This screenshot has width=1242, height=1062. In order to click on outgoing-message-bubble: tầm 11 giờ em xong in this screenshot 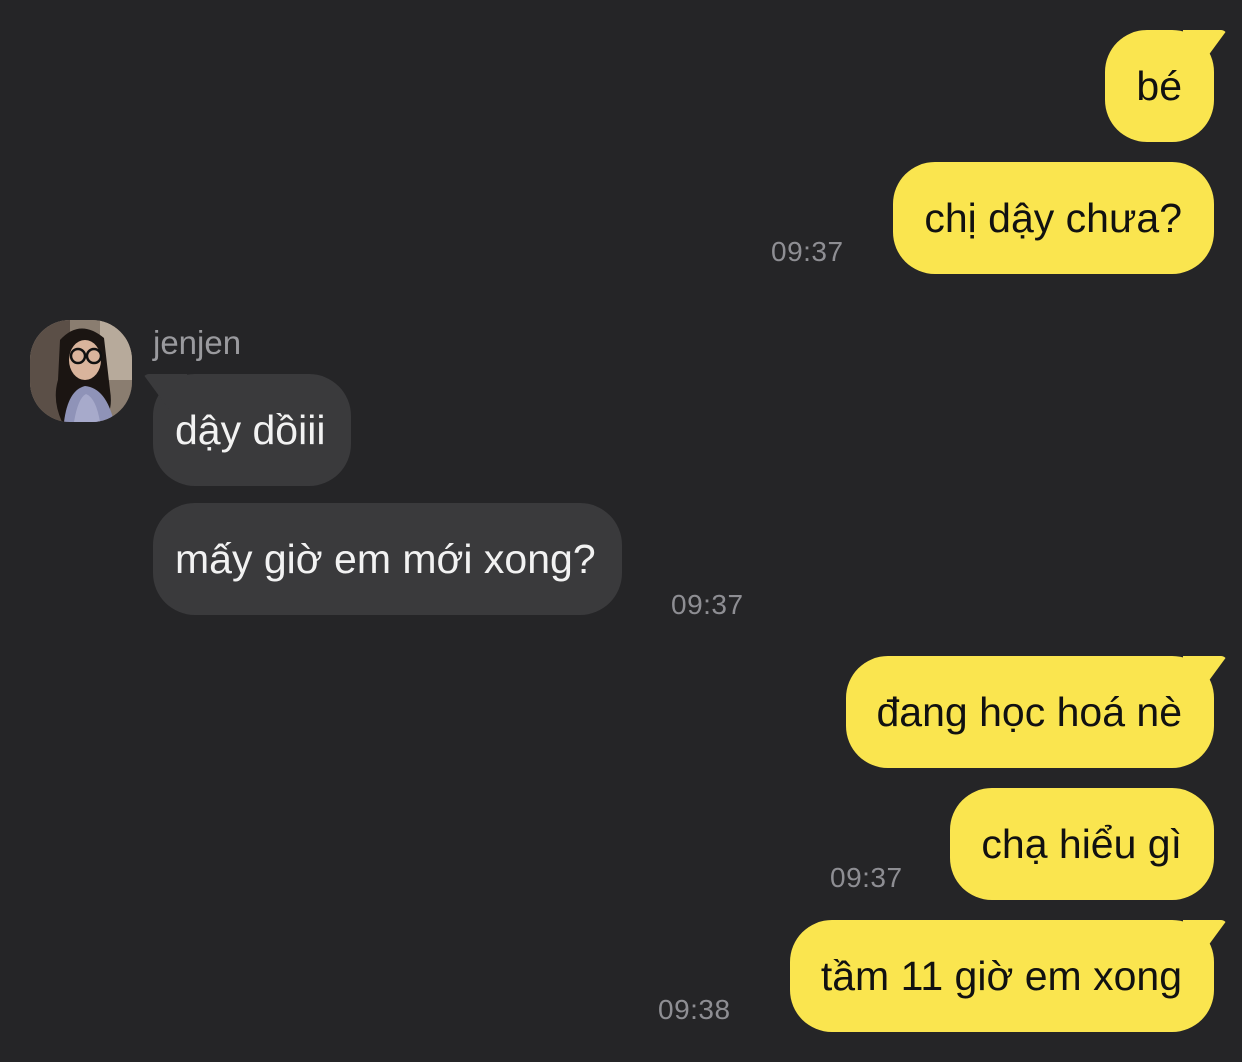, I will do `click(1001, 976)`.